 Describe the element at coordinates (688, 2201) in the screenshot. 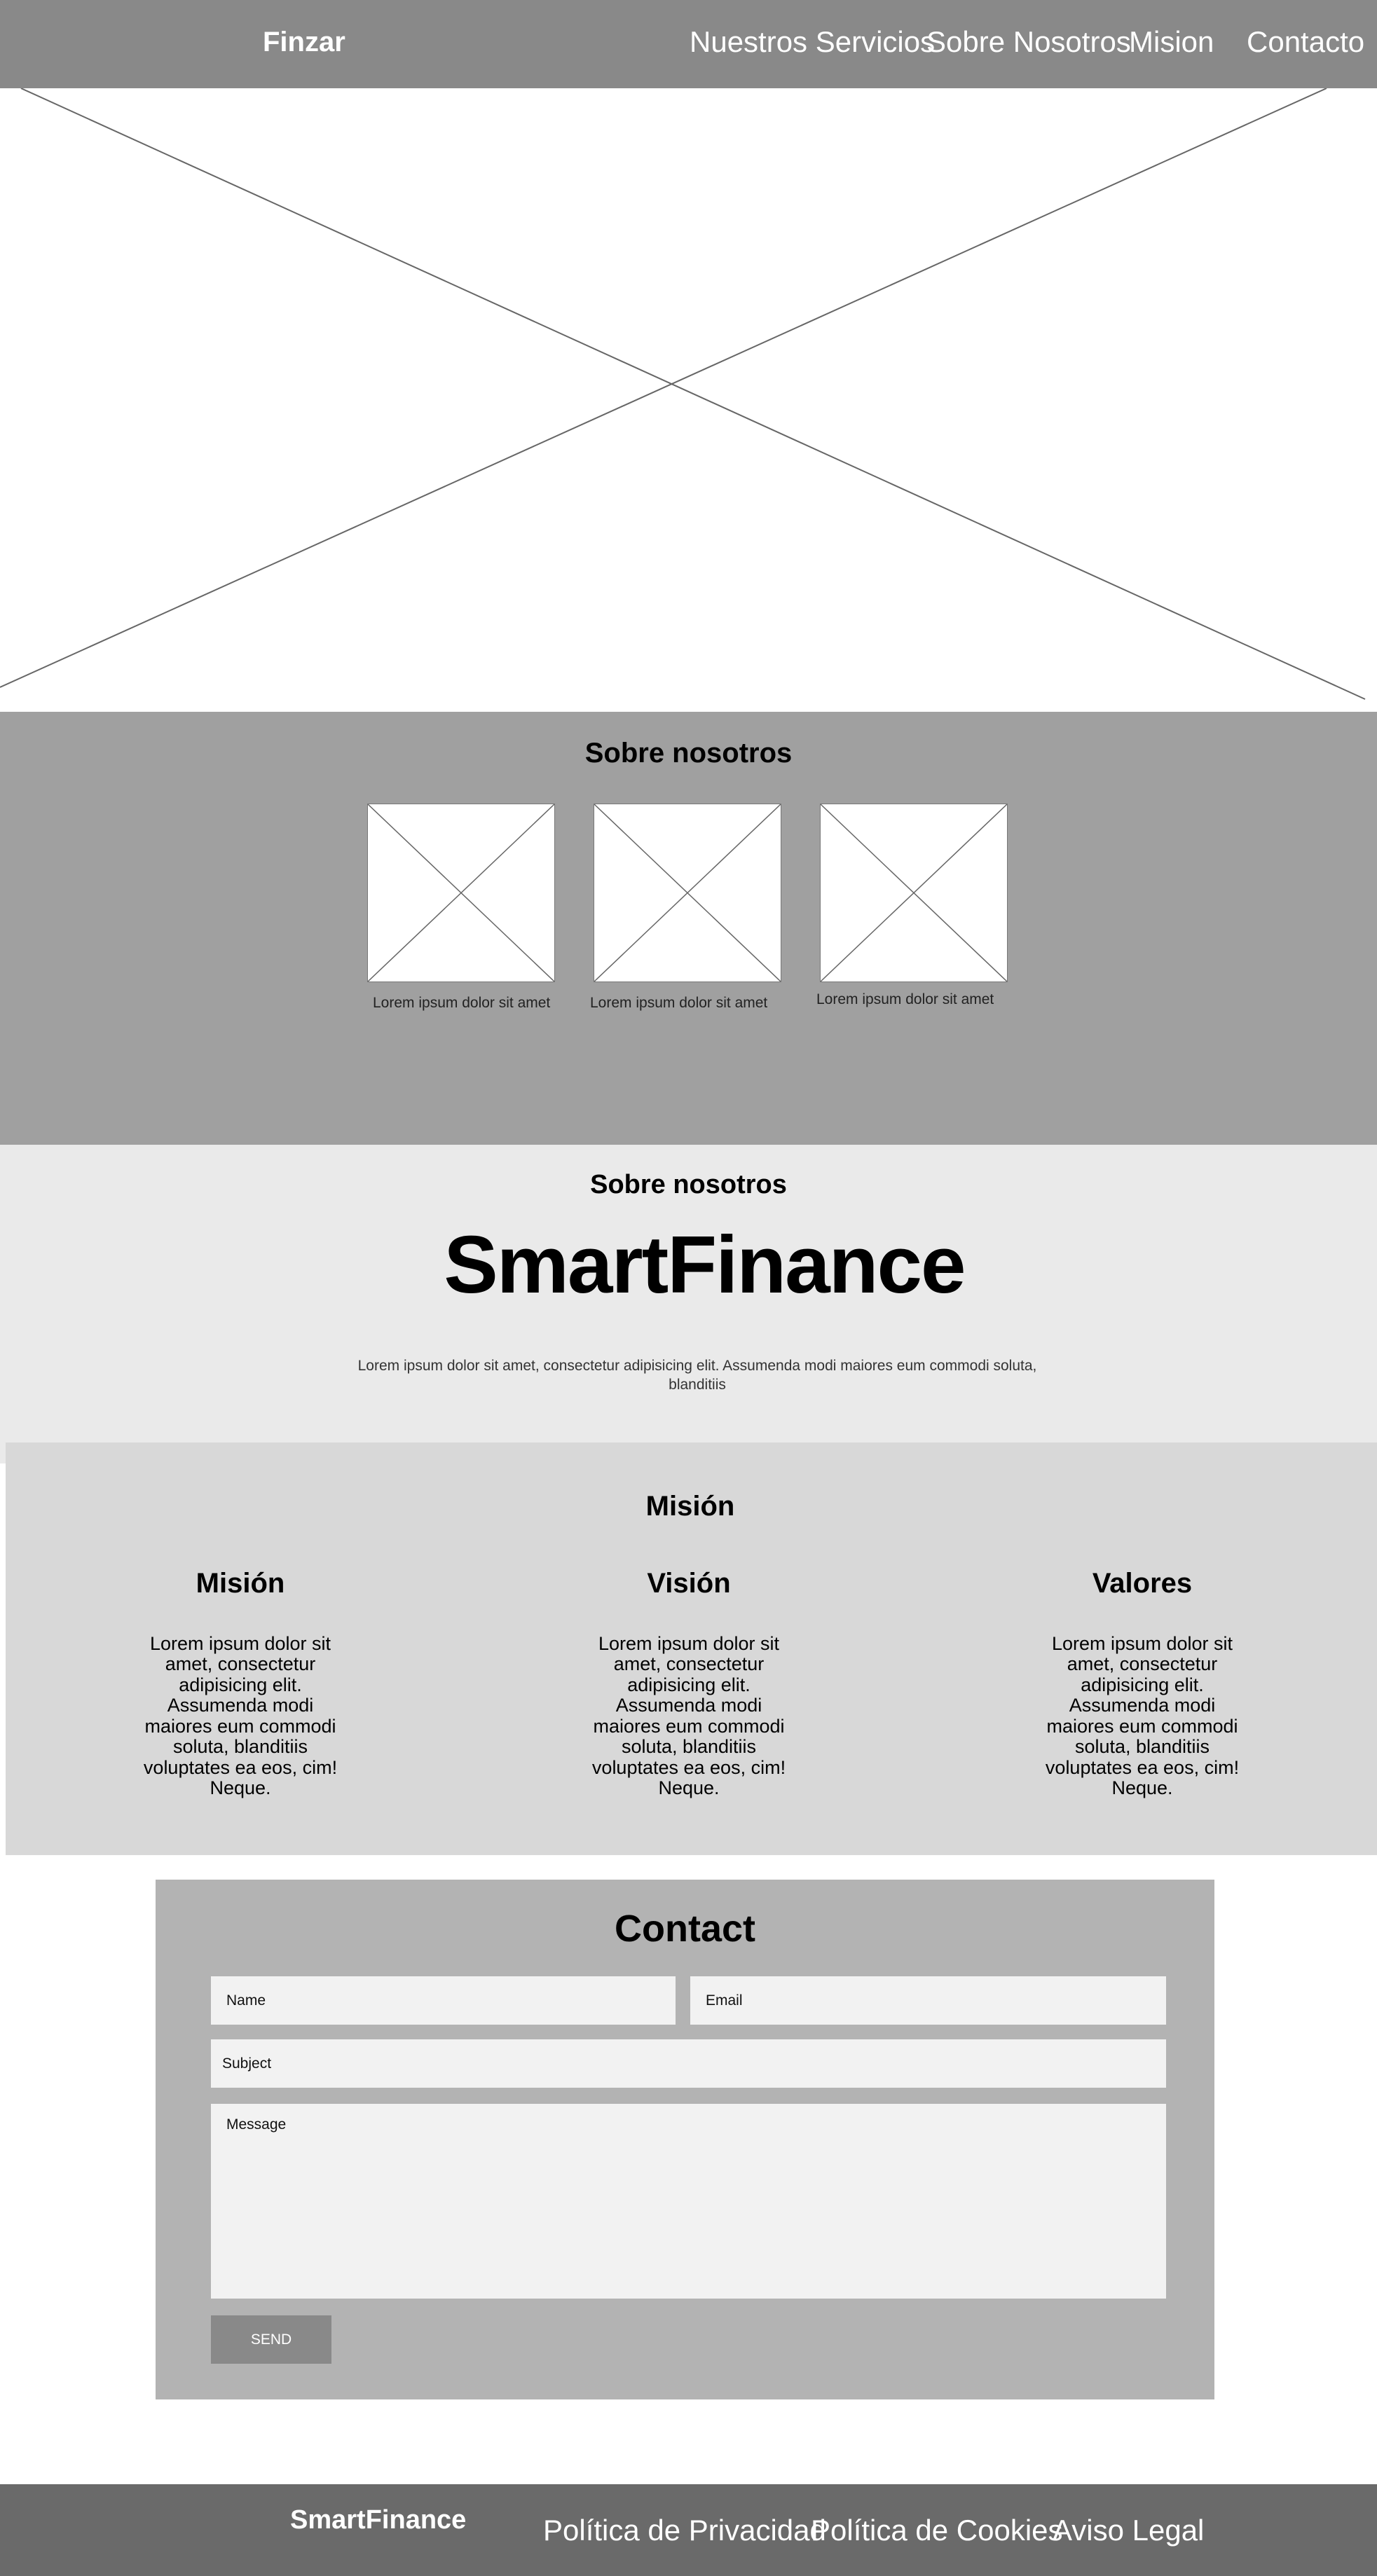

I see `message-field` at that location.